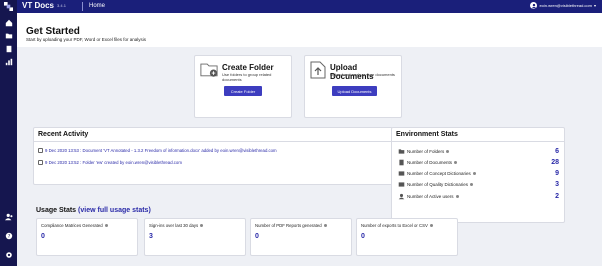  Describe the element at coordinates (248, 67) in the screenshot. I see `create-folder-title: Create Folder` at that location.